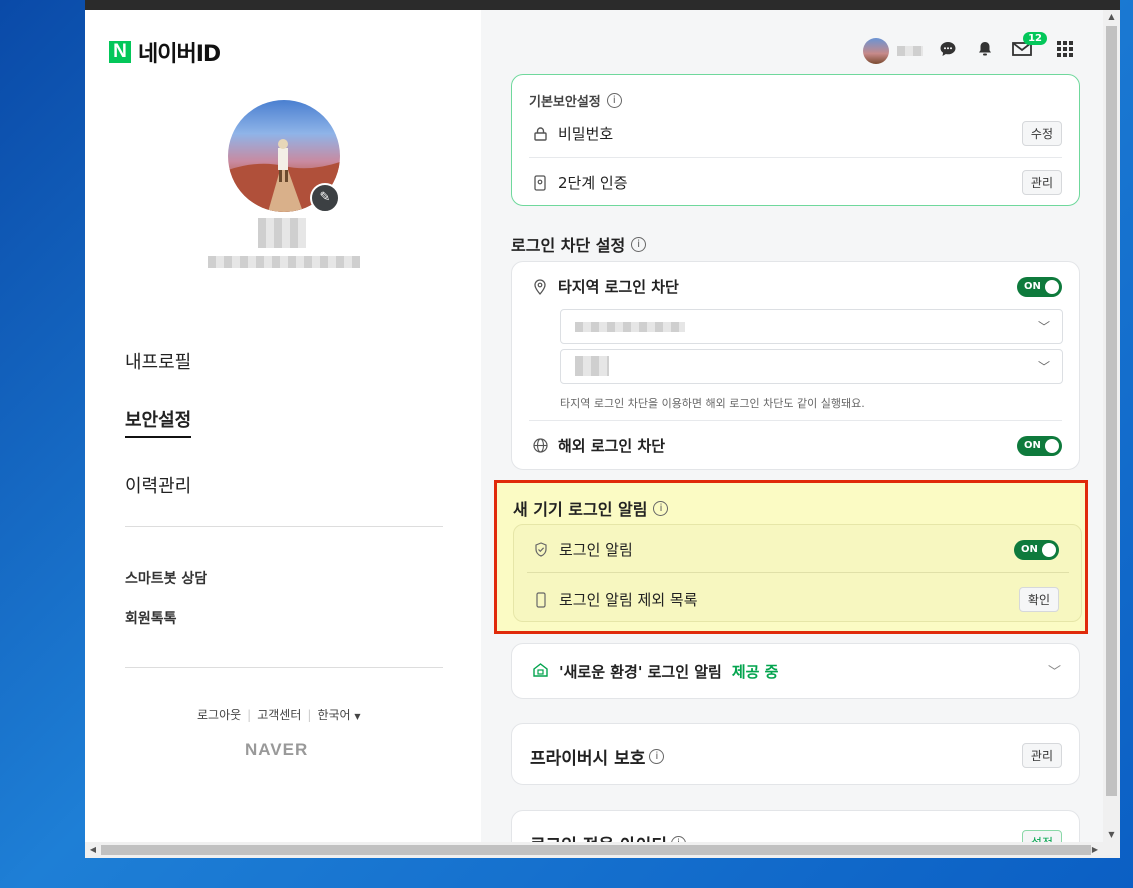 The image size is (1133, 888). Describe the element at coordinates (755, 672) in the screenshot. I see `new-env-status: 제공 중` at that location.